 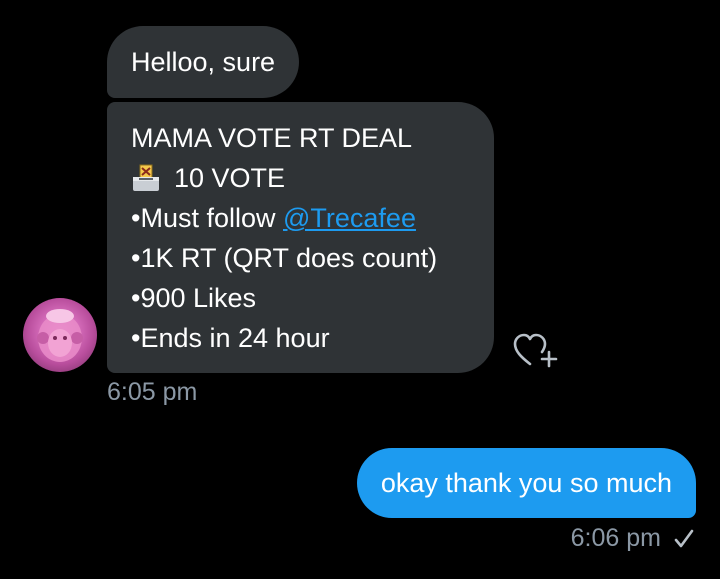 I want to click on message-timestamp: 6:06 pm, so click(x=615, y=538).